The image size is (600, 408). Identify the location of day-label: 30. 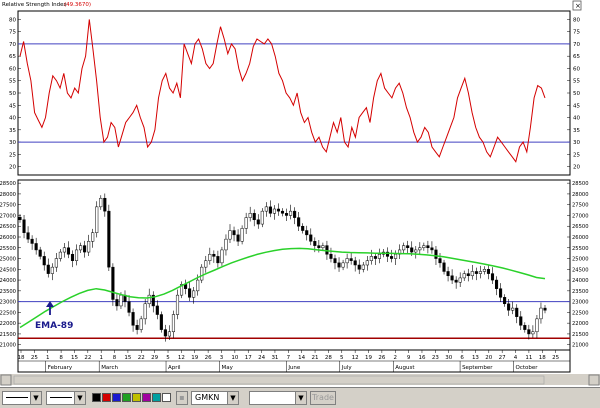
(448, 358).